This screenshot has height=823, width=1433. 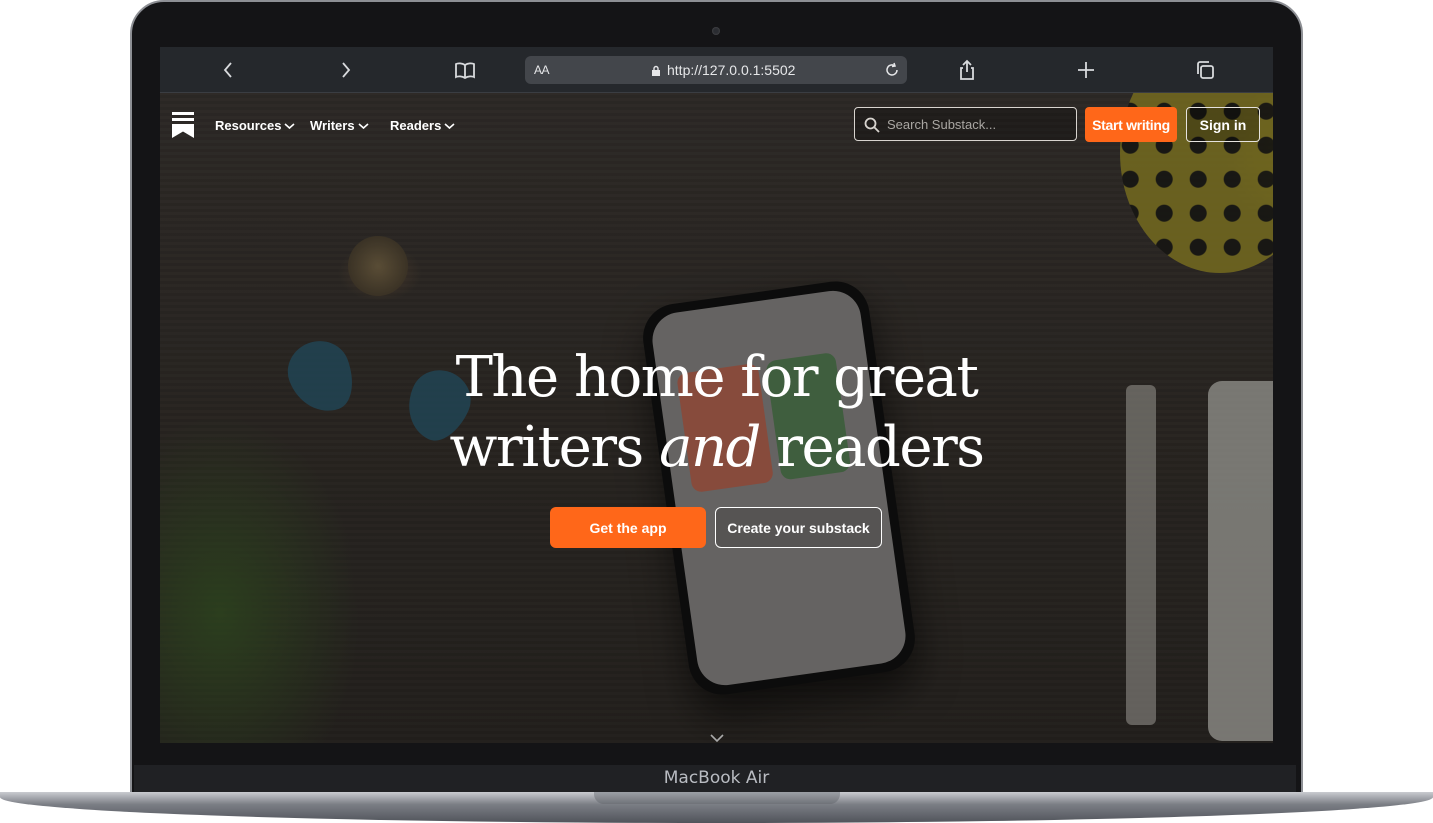 What do you see at coordinates (542, 70) in the screenshot?
I see `text-size-button: AA` at bounding box center [542, 70].